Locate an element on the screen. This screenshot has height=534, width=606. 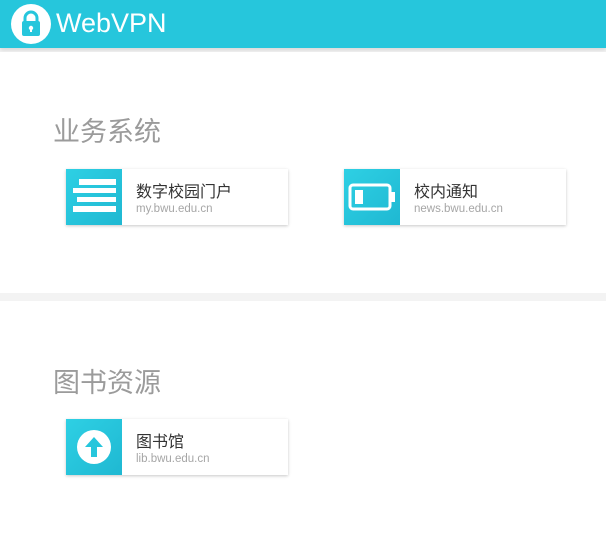
card-title: 校内通知 is located at coordinates (446, 191).